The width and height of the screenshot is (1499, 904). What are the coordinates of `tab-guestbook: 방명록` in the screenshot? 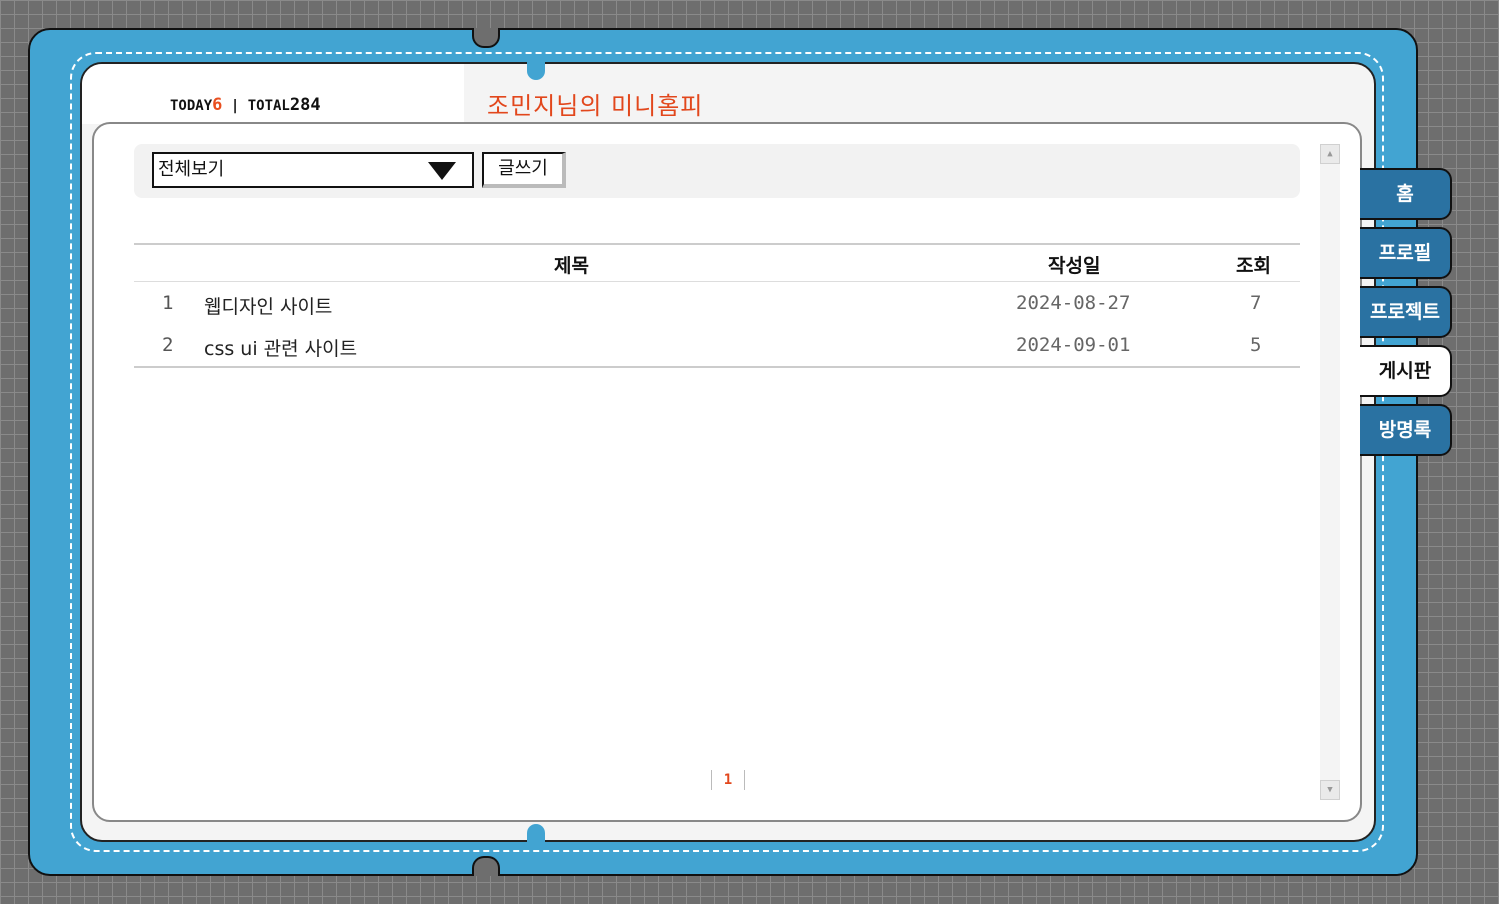 It's located at (1406, 430).